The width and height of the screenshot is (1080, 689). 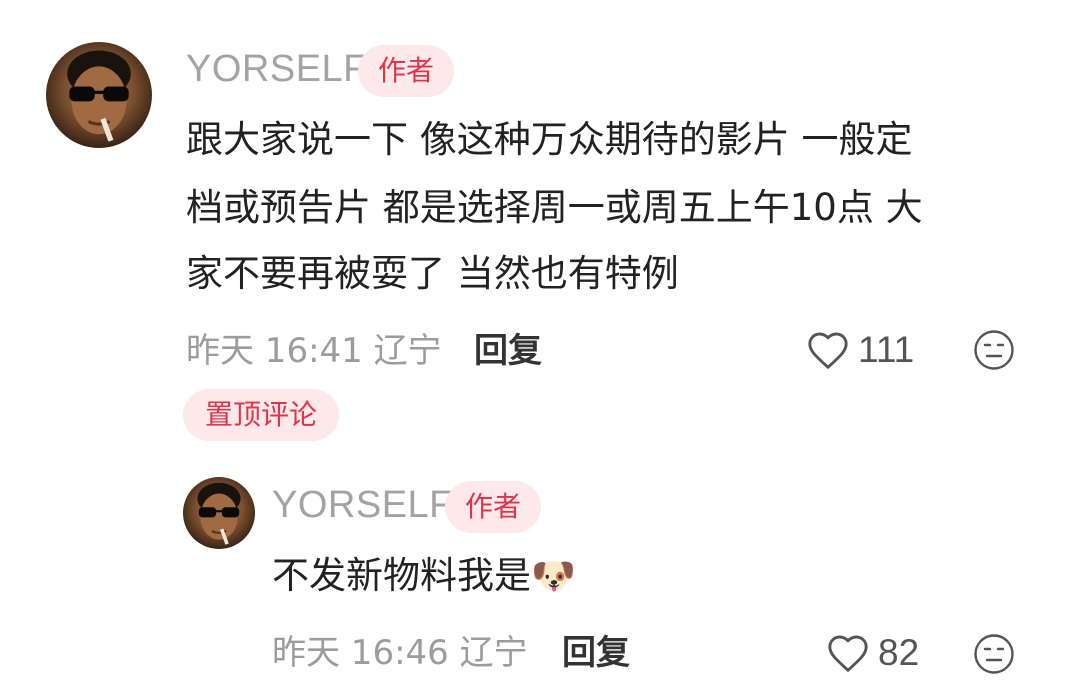 I want to click on author-badge: 作者, so click(x=406, y=71).